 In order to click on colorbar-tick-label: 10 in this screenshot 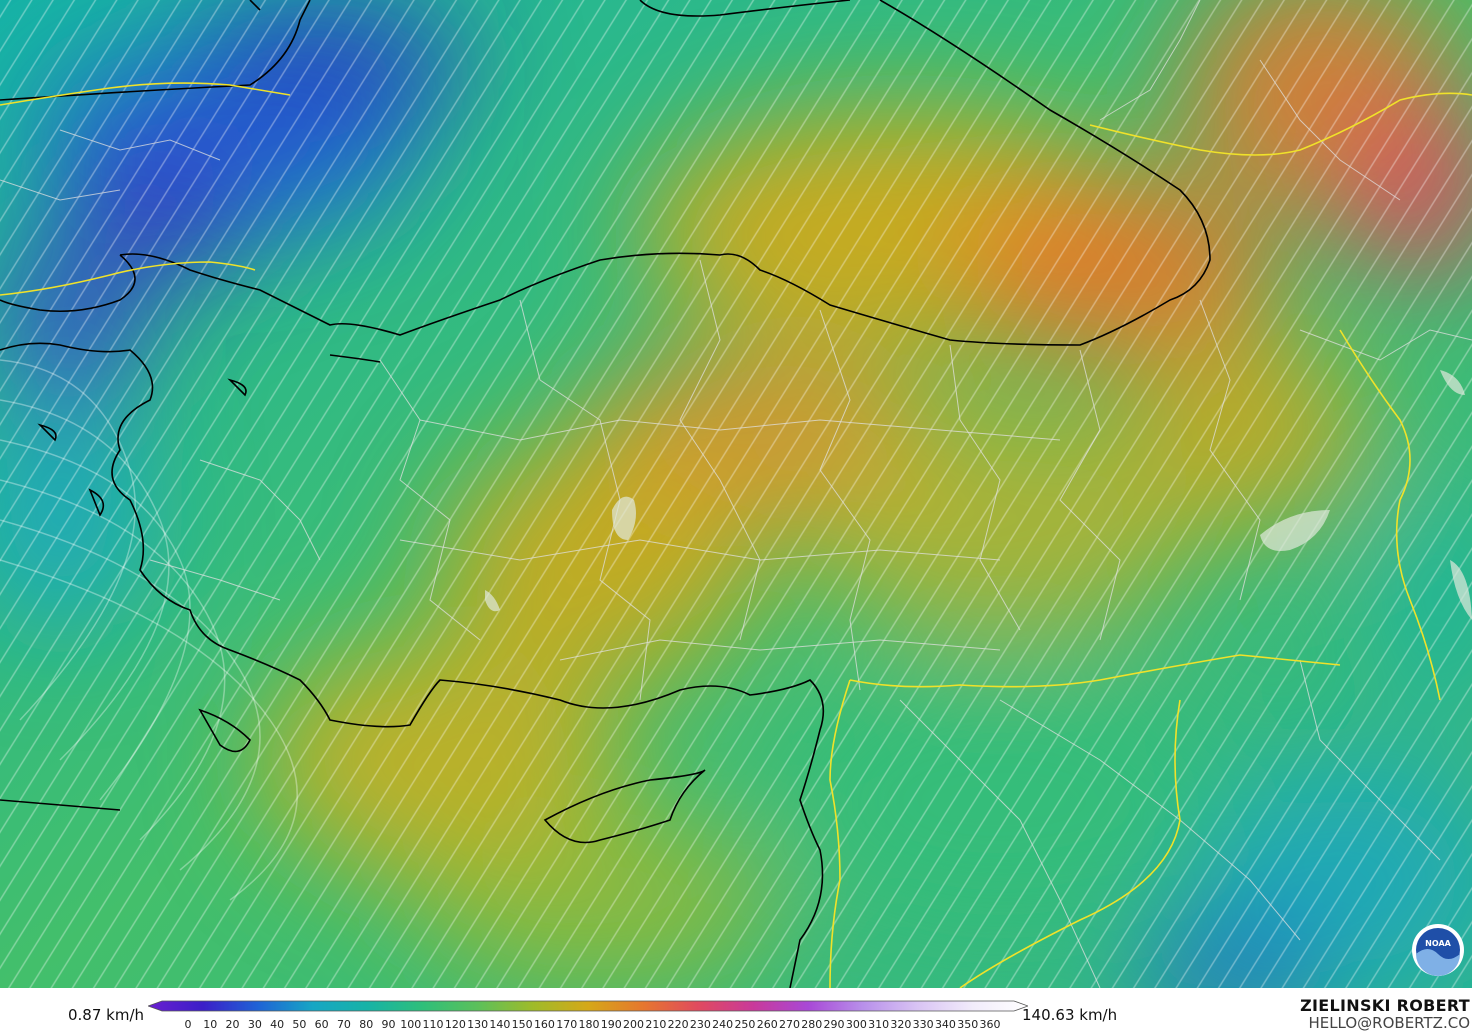, I will do `click(210, 1024)`.